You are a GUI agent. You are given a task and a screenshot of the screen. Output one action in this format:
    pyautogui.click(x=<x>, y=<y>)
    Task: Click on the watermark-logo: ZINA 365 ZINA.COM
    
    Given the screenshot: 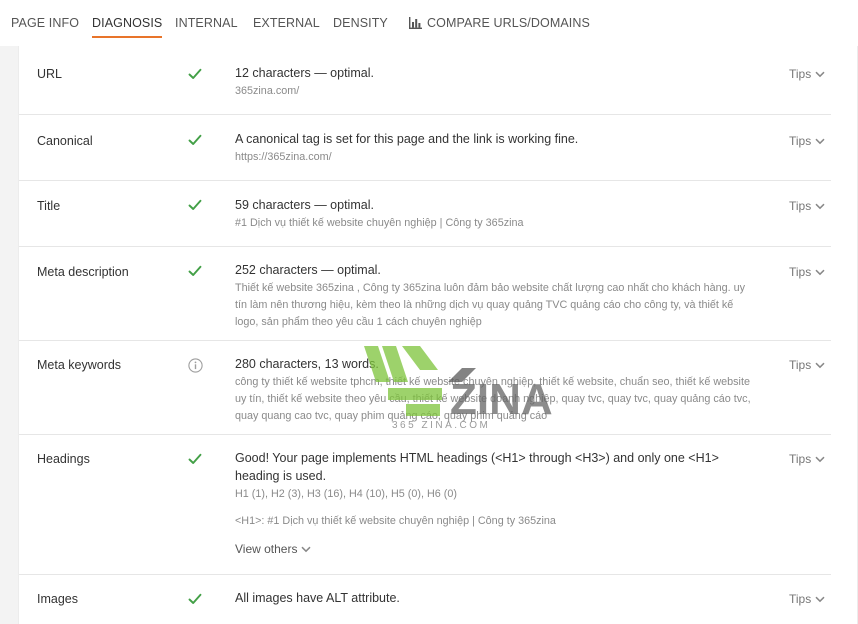 What is the action you would take?
    pyautogui.click(x=463, y=390)
    